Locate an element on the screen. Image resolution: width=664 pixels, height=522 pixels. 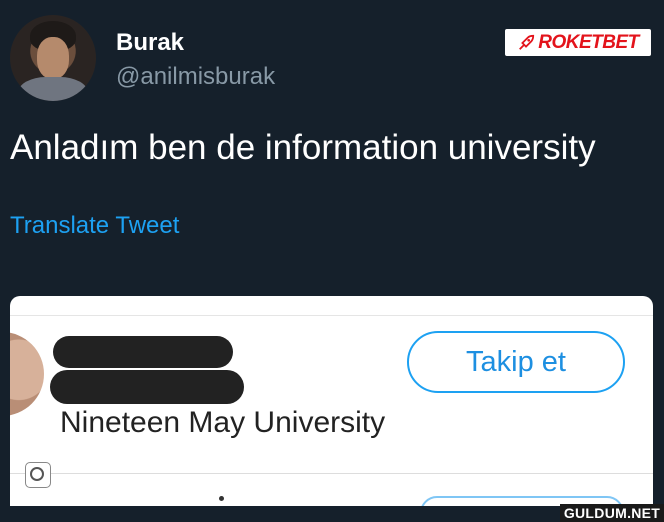
tweet-text: Anladım ben de information university is located at coordinates (303, 147).